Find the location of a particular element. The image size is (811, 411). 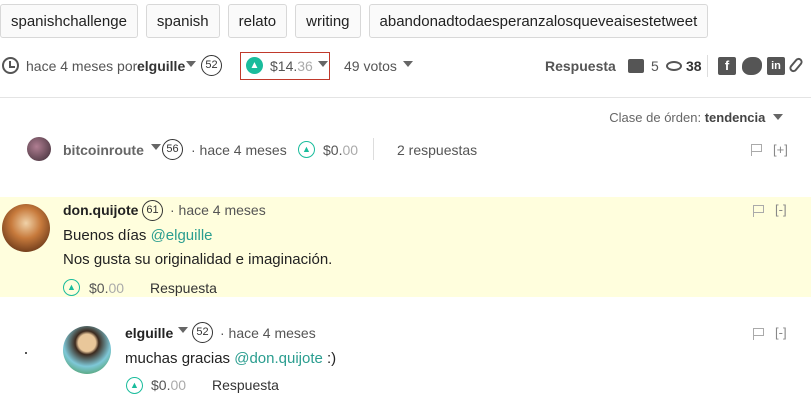

comment-body-line: muchas gracias @don.quijote :) is located at coordinates (230, 358).